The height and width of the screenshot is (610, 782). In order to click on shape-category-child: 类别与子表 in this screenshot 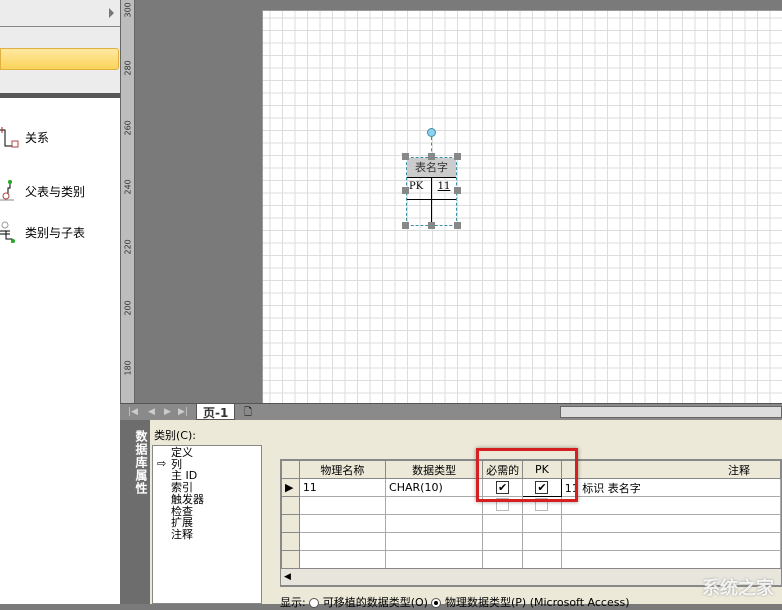, I will do `click(59, 232)`.